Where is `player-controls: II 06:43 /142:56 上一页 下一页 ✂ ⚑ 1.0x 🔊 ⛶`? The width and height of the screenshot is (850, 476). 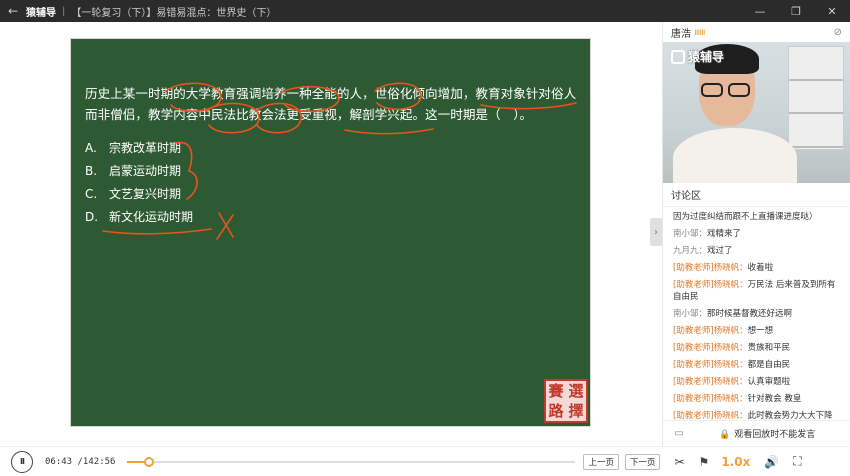 player-controls: II 06:43 /142:56 上一页 下一页 ✂ ⚑ 1.0x 🔊 ⛶ is located at coordinates (425, 461).